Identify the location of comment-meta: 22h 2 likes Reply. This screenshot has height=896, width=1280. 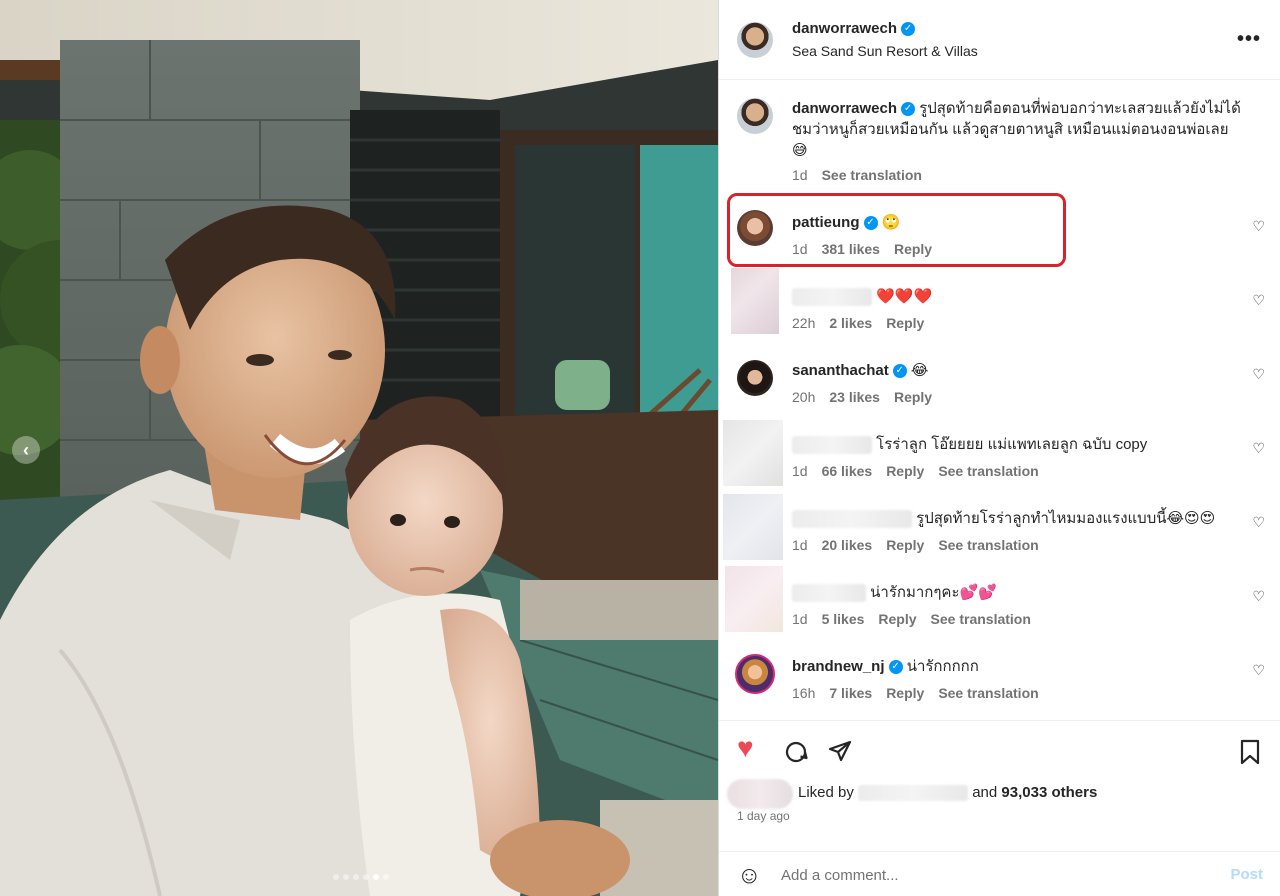
(858, 323).